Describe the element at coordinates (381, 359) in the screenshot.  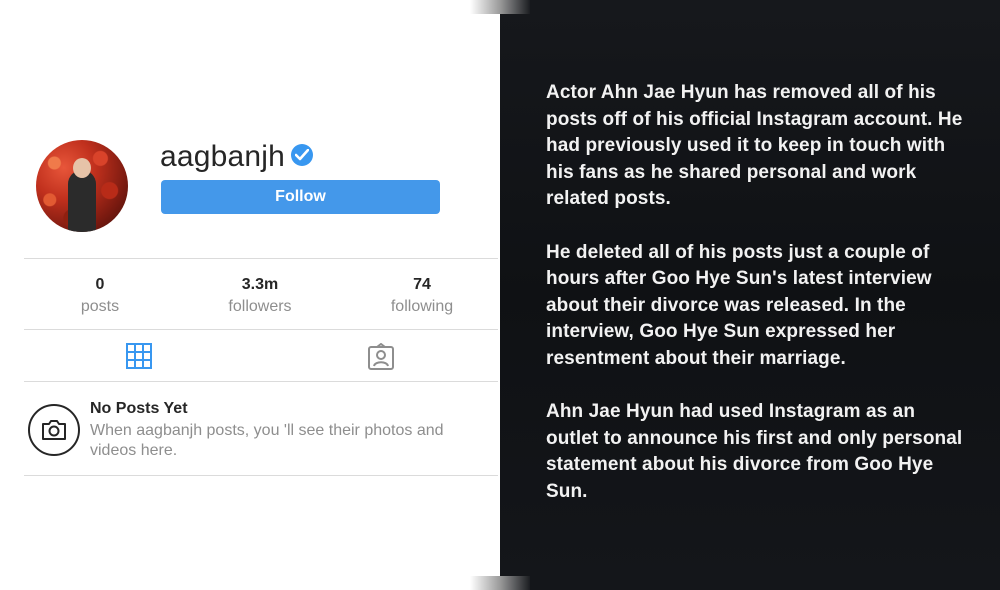
I see `tagged-icon` at that location.